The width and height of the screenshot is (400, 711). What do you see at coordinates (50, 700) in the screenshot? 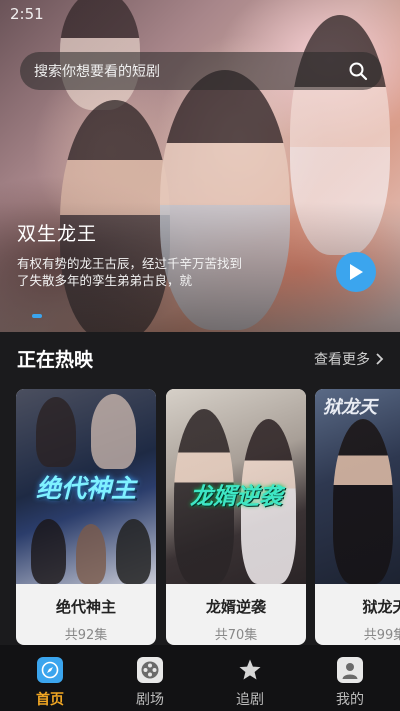
I see `tab-label: 首页` at bounding box center [50, 700].